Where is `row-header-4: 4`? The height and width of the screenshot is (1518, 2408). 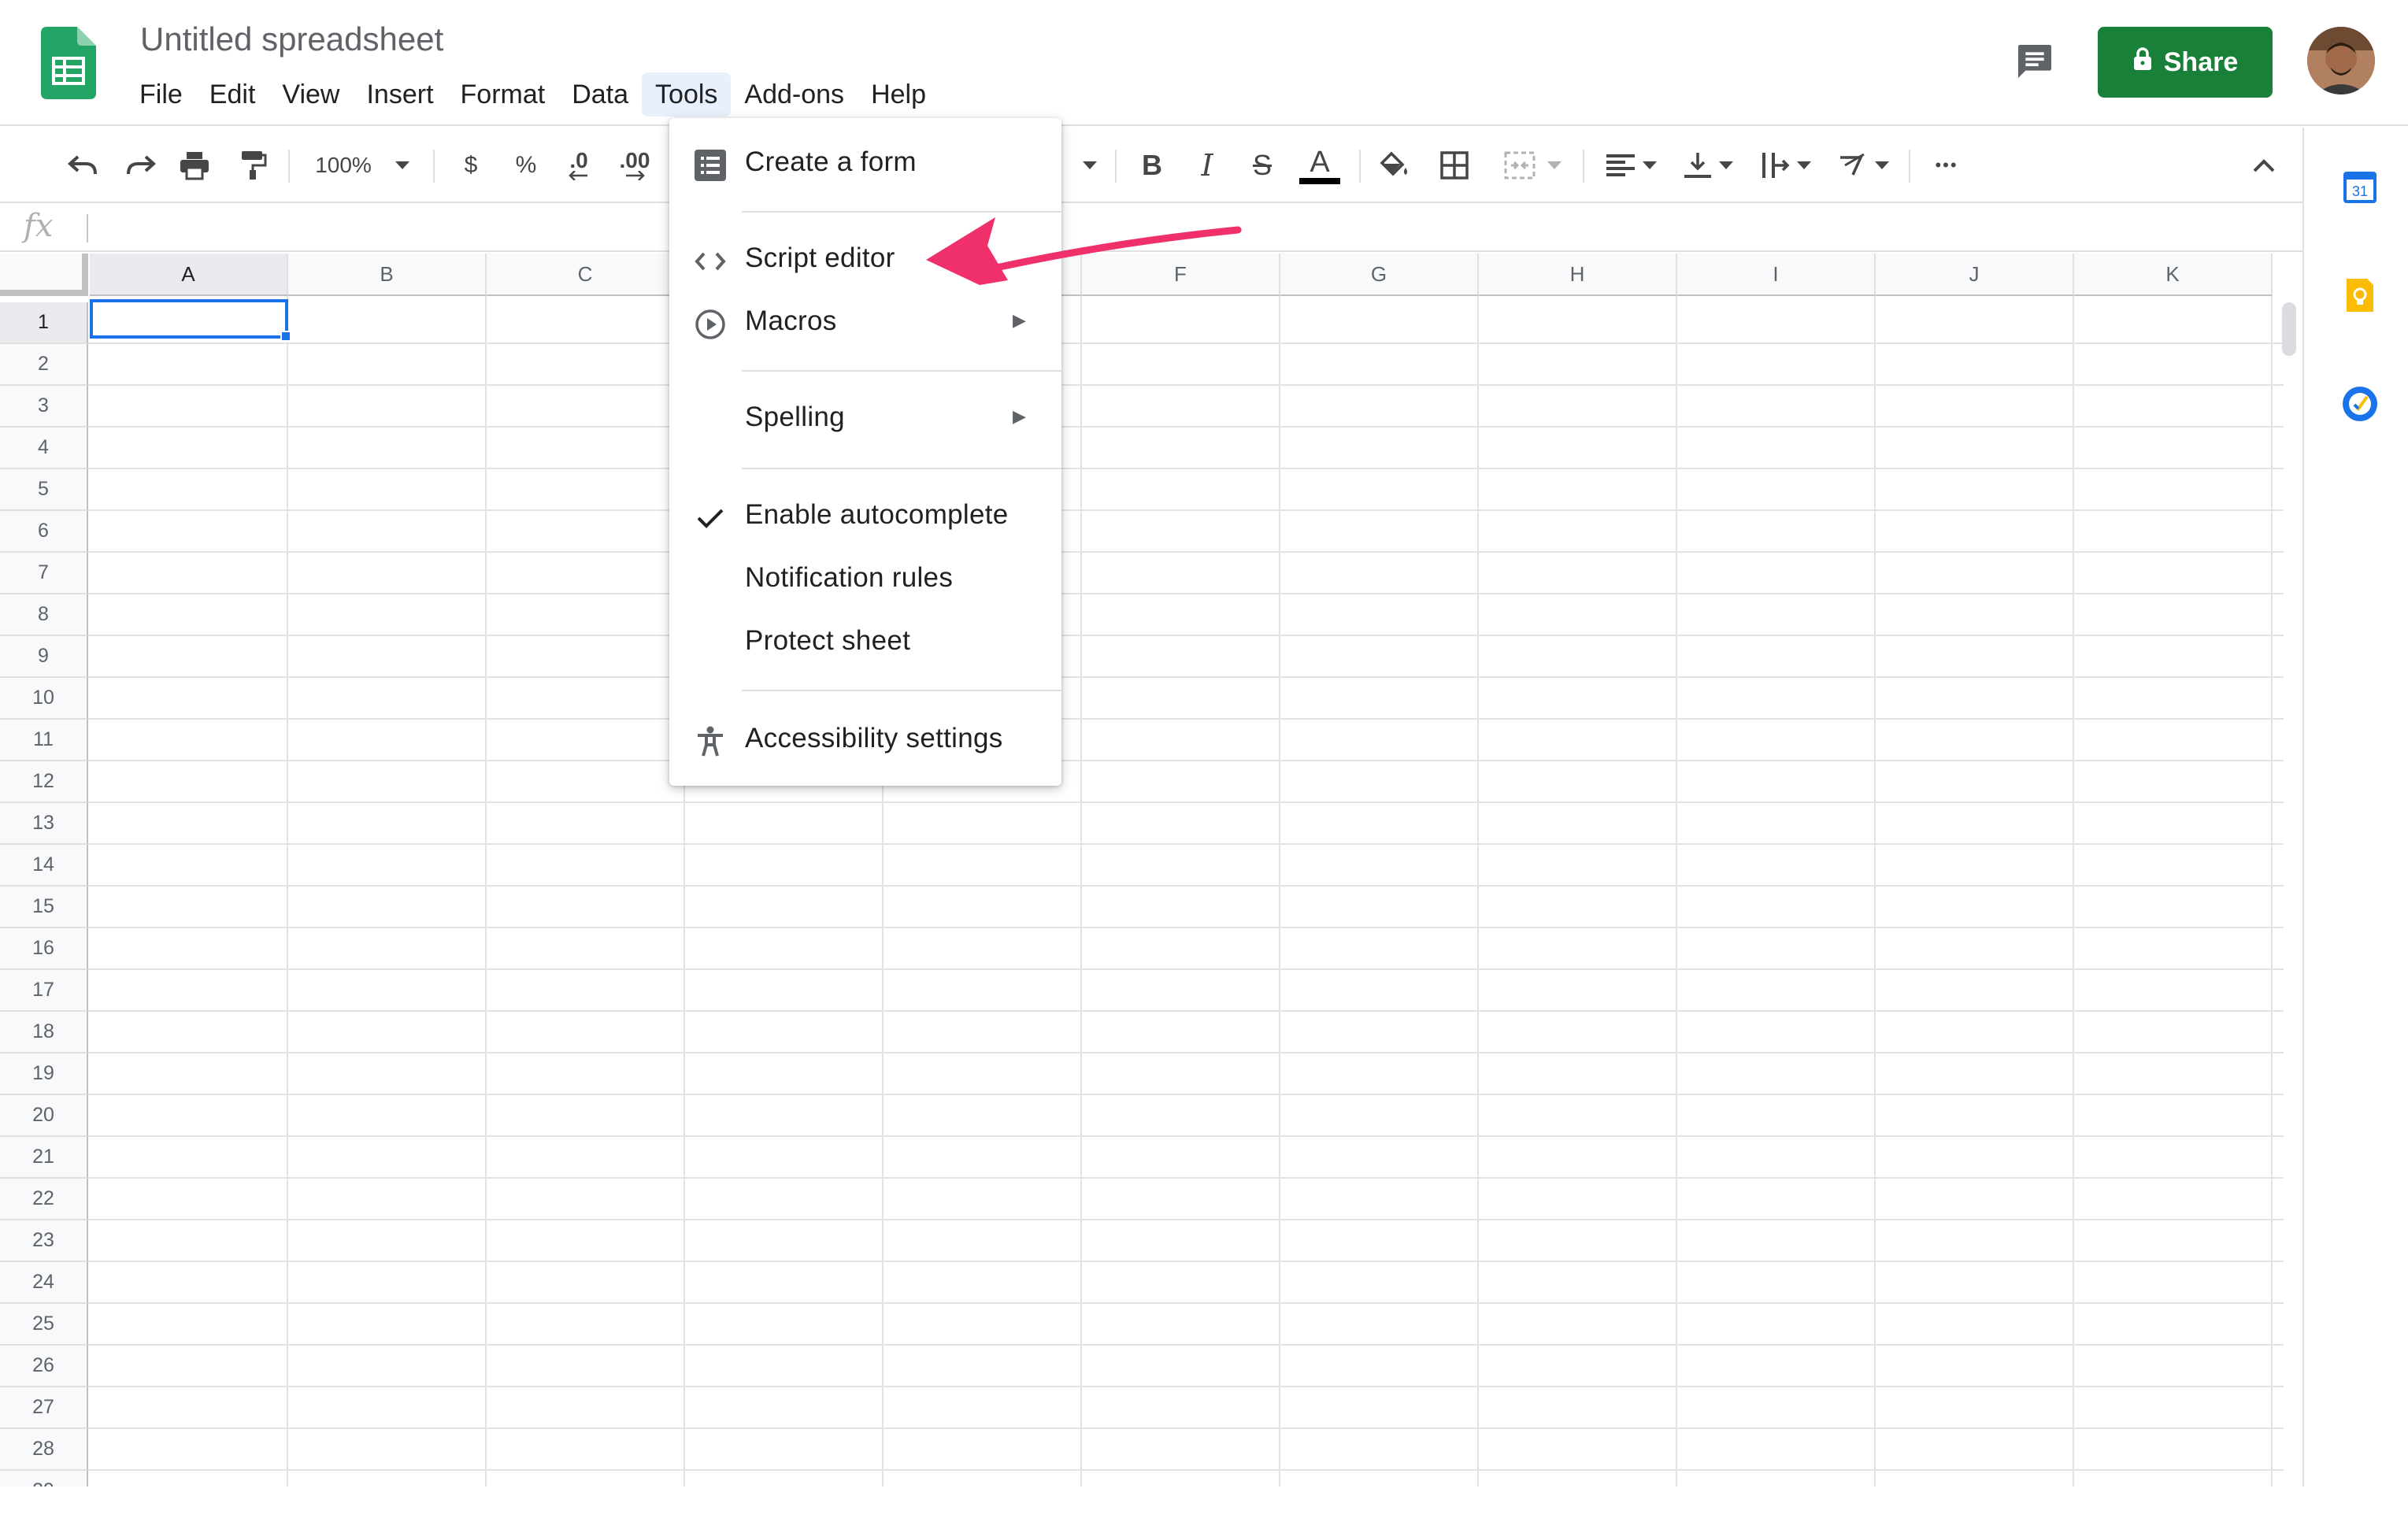 row-header-4: 4 is located at coordinates (44, 448).